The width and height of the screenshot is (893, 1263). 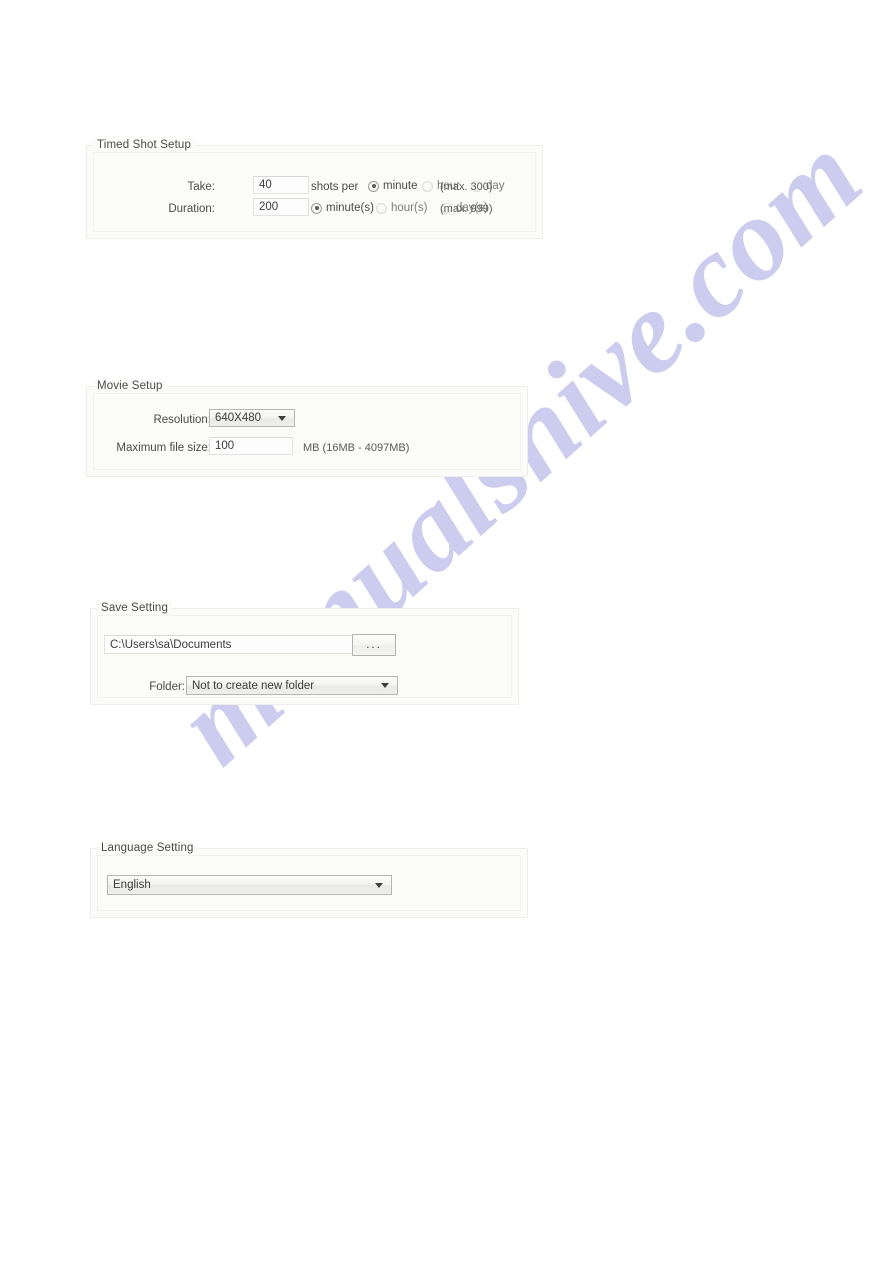 I want to click on duration-unit-minutes-radio: minute(s), so click(x=342, y=208).